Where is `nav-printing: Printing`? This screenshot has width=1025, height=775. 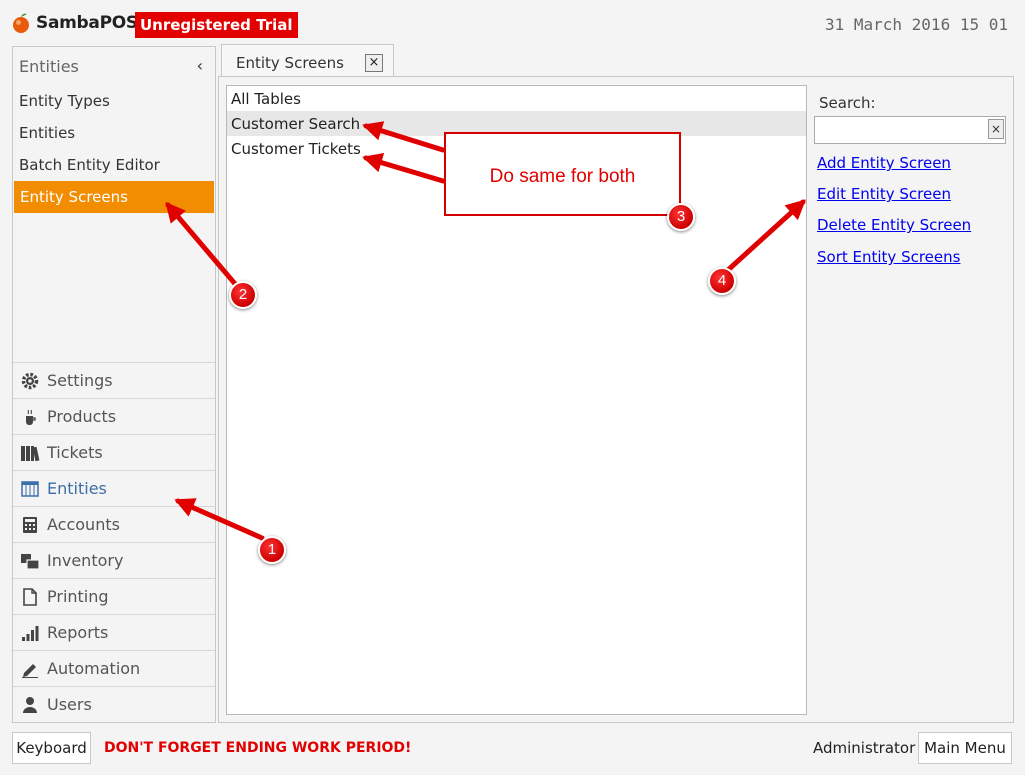
nav-printing: Printing is located at coordinates (114, 596).